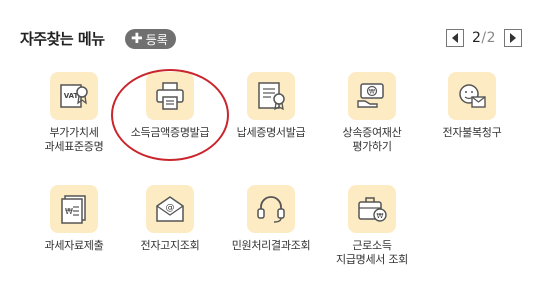  What do you see at coordinates (372, 252) in the screenshot?
I see `menu-item-label: 근로소득 지급명세서 조회` at bounding box center [372, 252].